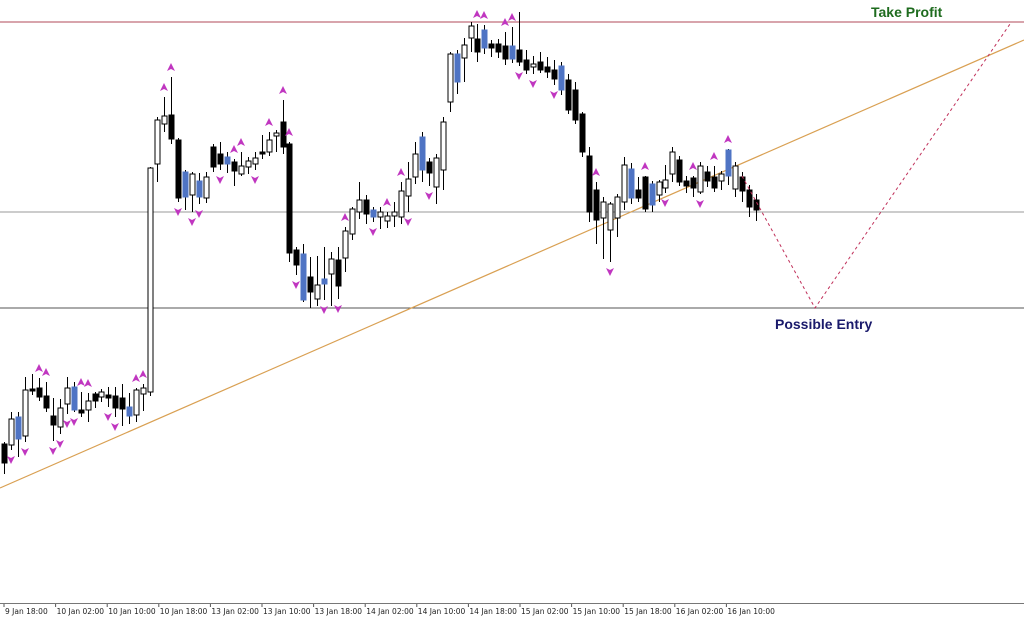 This screenshot has height=622, width=1024. What do you see at coordinates (132, 611) in the screenshot?
I see `x-tick-label: 10 Jan 10:00` at bounding box center [132, 611].